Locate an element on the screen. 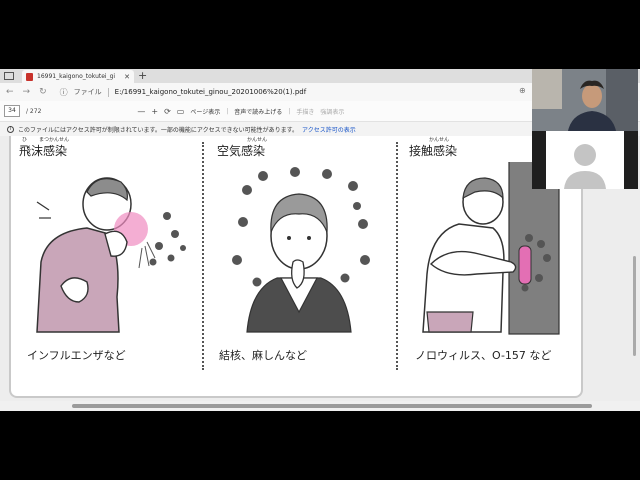  tab-title: 16991_kaigono_tokutei_gi is located at coordinates (76, 76).